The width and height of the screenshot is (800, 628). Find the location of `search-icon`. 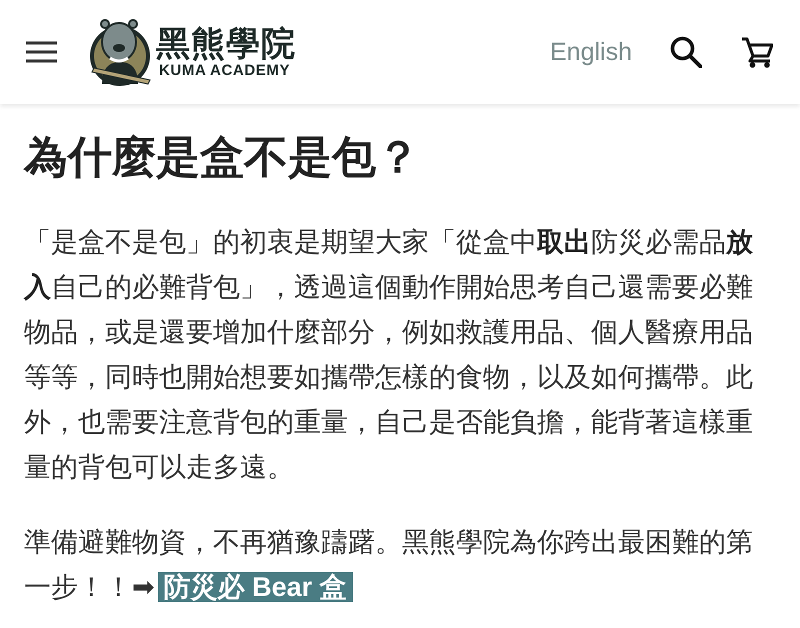

search-icon is located at coordinates (686, 52).